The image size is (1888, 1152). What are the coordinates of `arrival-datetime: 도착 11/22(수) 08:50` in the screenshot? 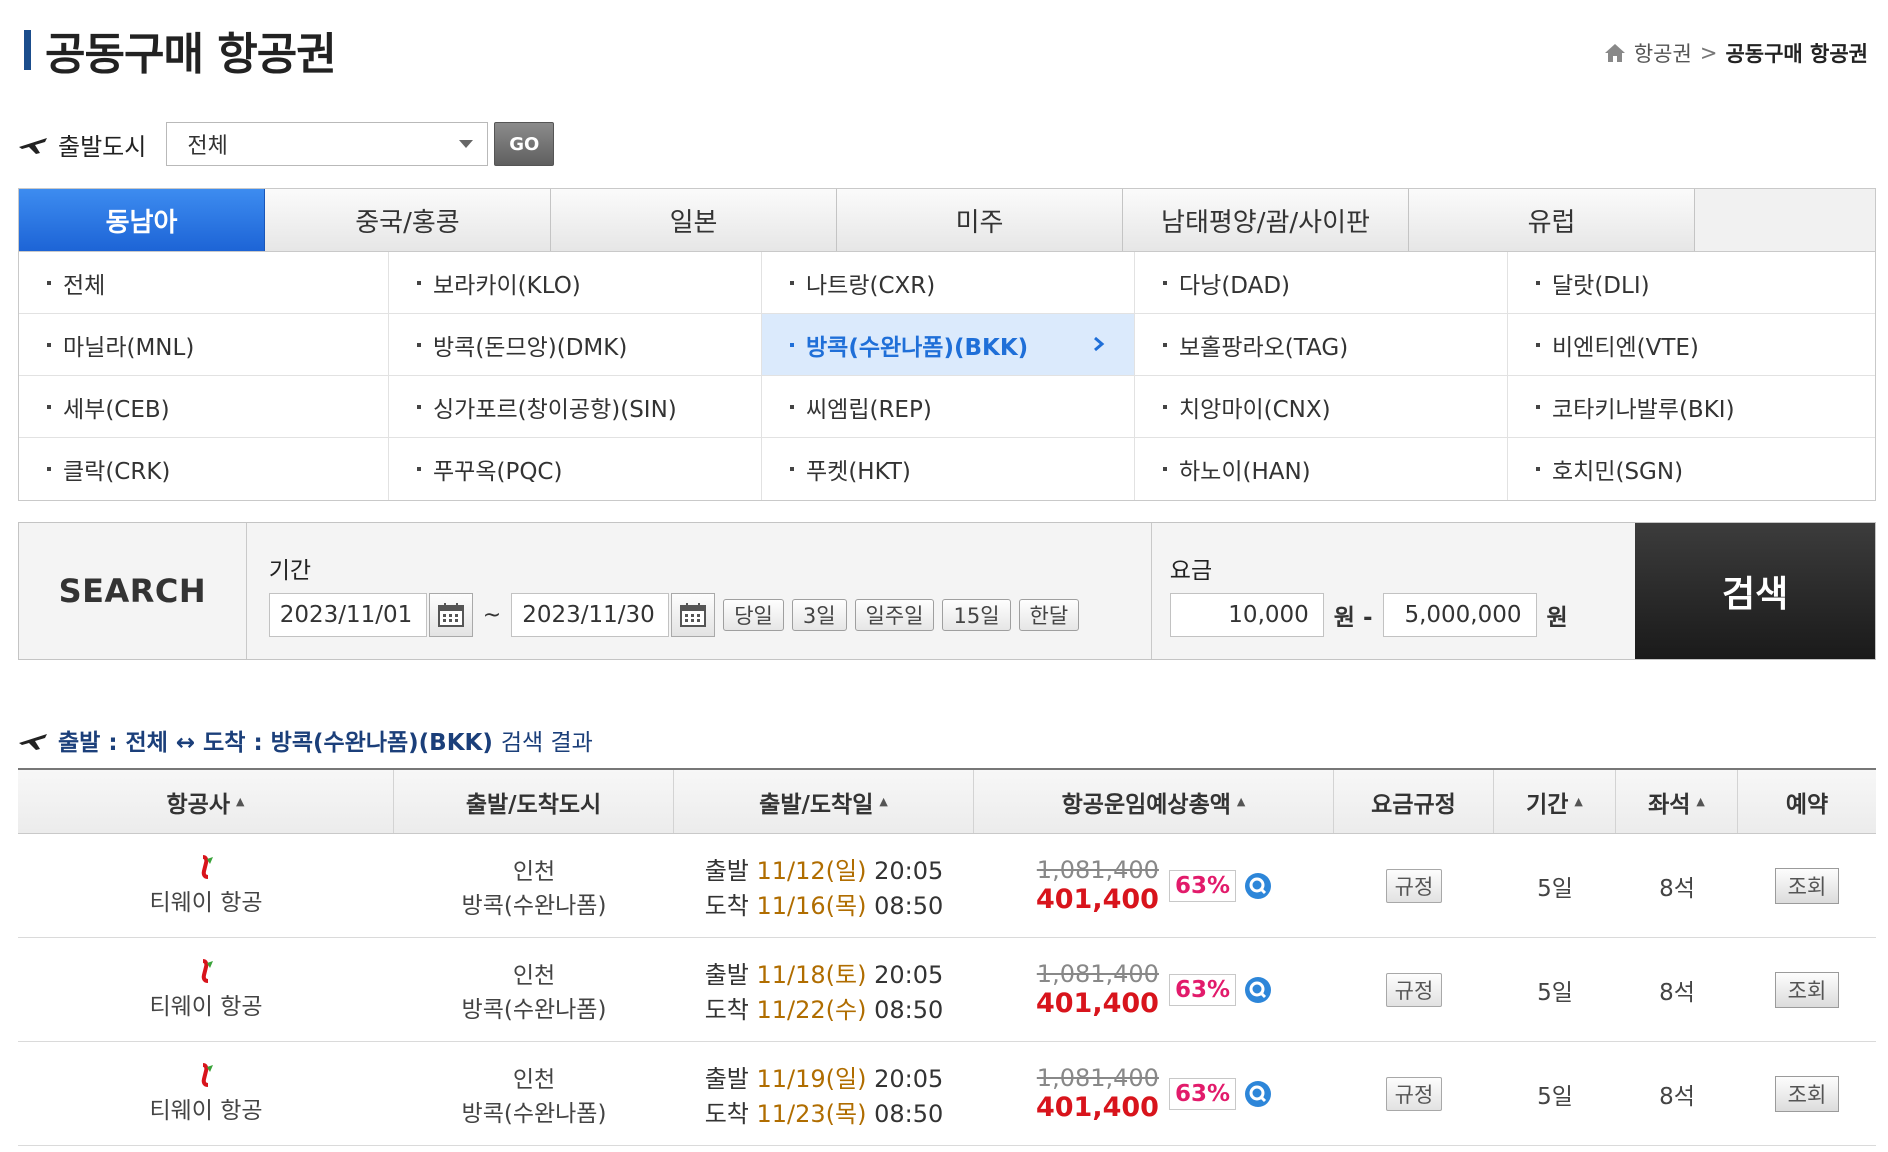 It's located at (824, 1007).